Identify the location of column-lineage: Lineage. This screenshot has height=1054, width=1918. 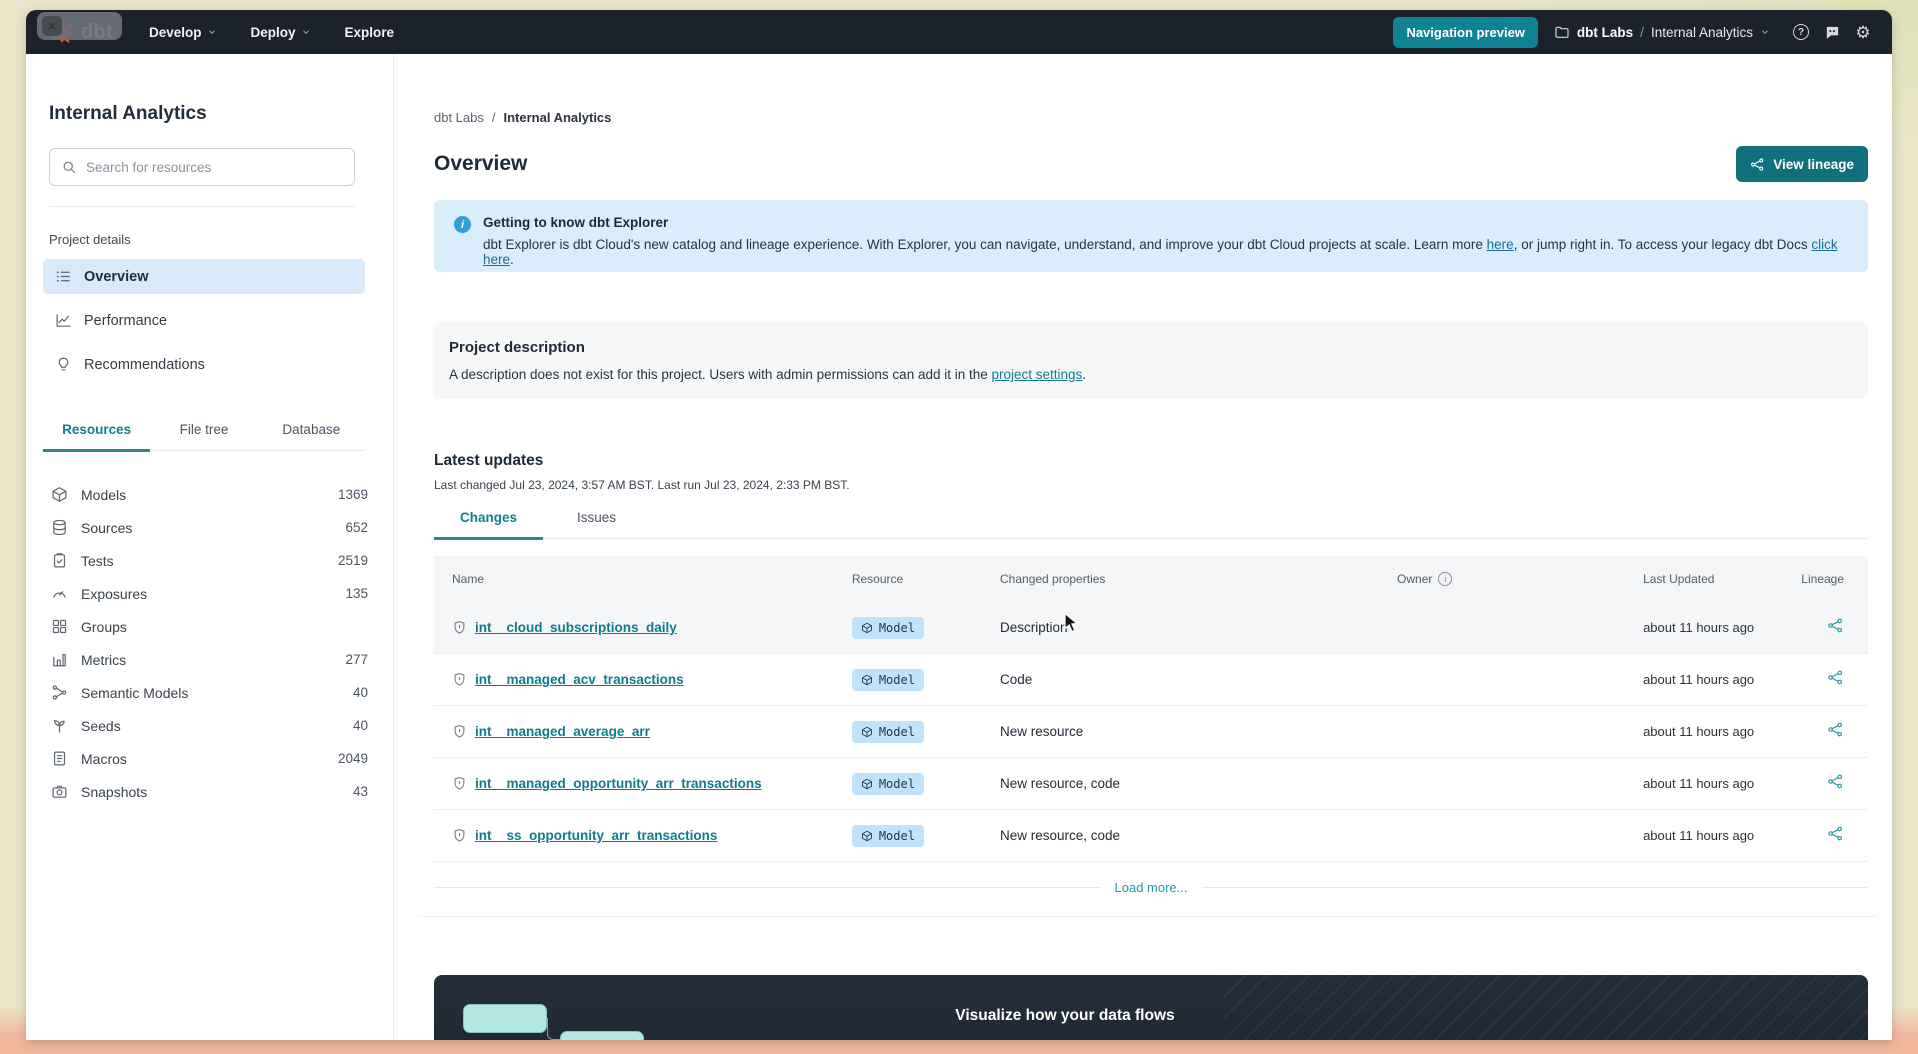
(1822, 579).